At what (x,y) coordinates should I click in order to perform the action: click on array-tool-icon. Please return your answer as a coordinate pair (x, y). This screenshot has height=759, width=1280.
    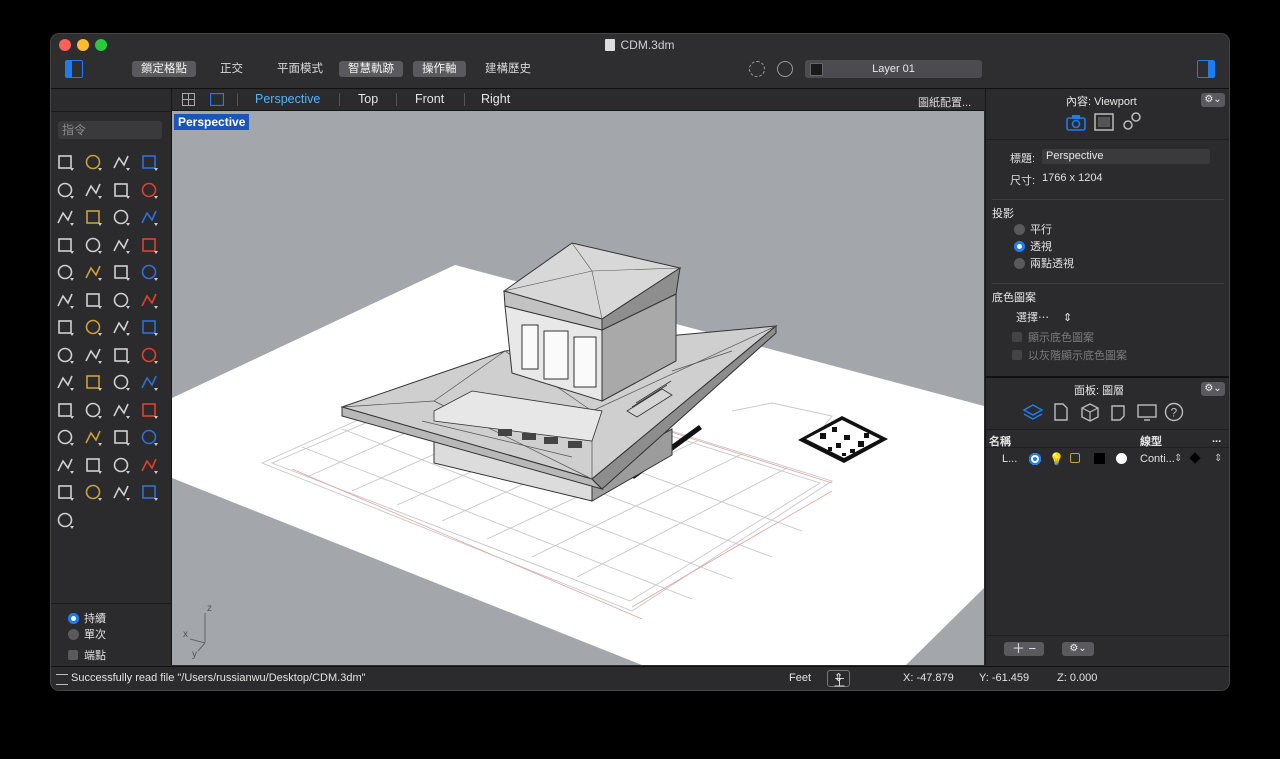
    Looking at the image, I should click on (121, 327).